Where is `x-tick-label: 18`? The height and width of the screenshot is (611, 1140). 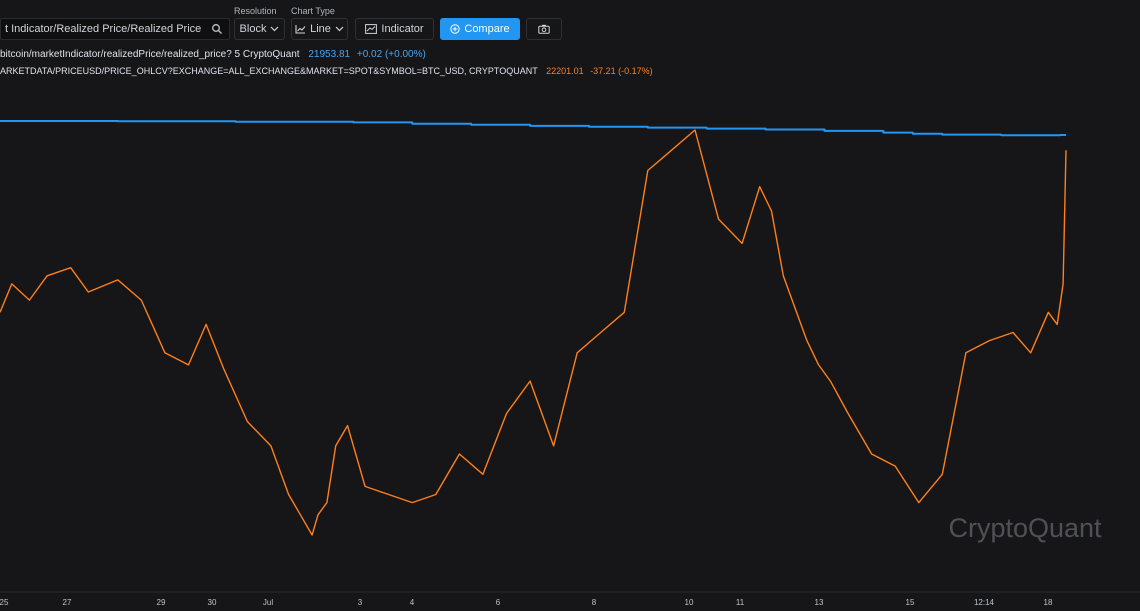
x-tick-label: 18 is located at coordinates (1048, 602).